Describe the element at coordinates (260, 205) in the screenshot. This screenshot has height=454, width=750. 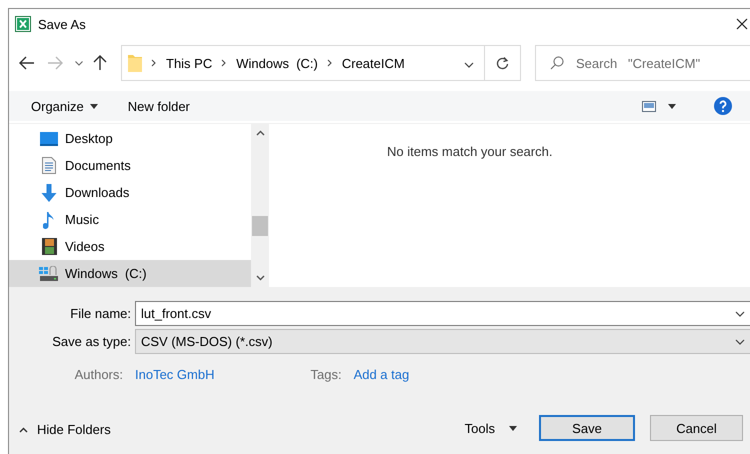
I see `scrollbar` at that location.